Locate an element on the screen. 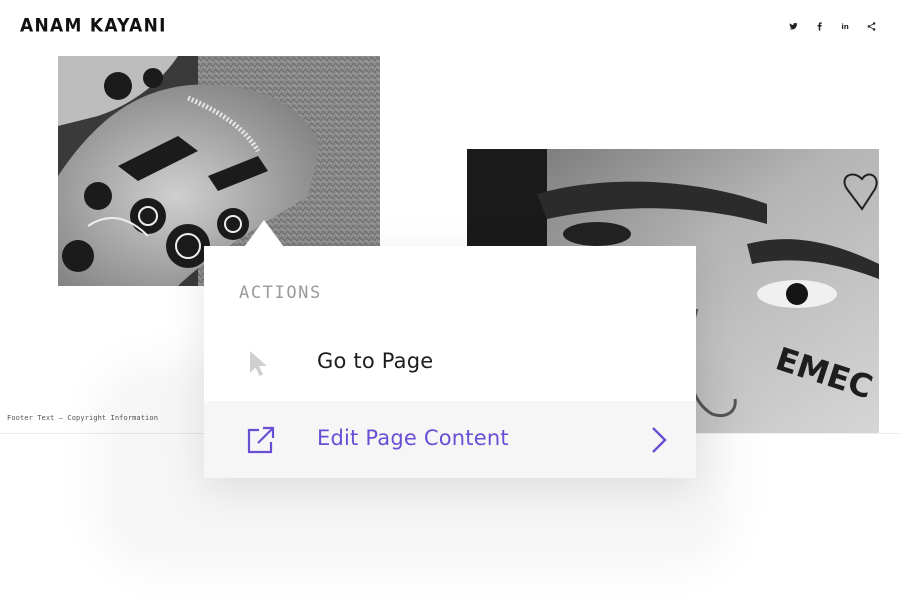 This screenshot has width=900, height=595. edit-page-content-action: Edit Page Content is located at coordinates (450, 439).